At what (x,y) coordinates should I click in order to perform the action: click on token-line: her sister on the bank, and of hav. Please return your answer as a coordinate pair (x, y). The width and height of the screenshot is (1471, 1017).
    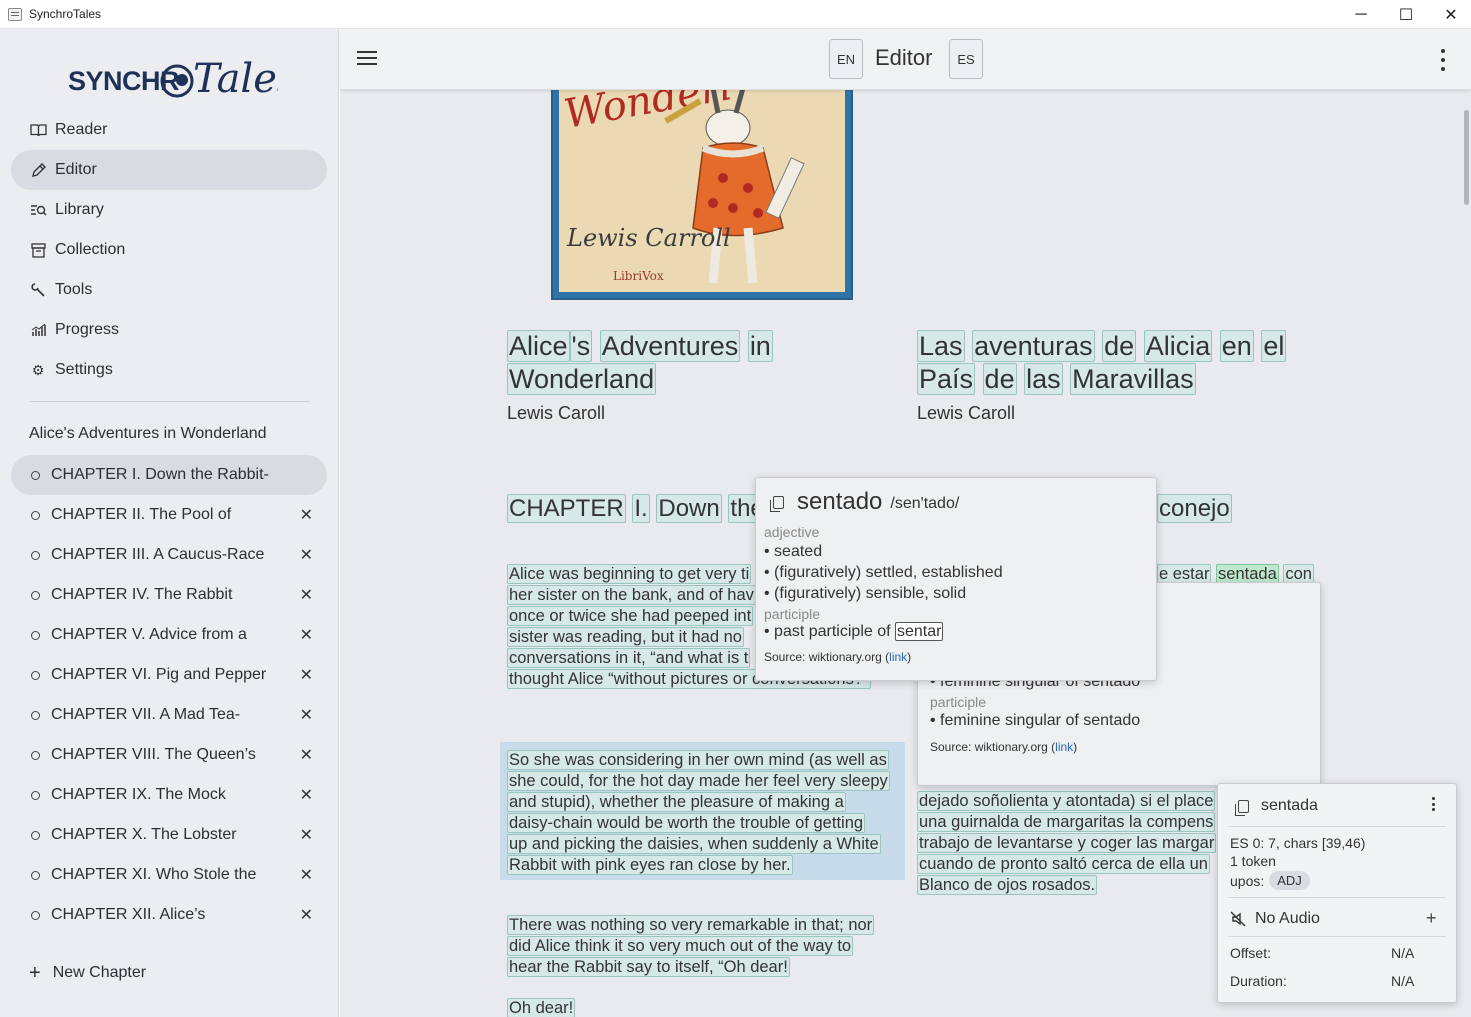
    Looking at the image, I should click on (631, 595).